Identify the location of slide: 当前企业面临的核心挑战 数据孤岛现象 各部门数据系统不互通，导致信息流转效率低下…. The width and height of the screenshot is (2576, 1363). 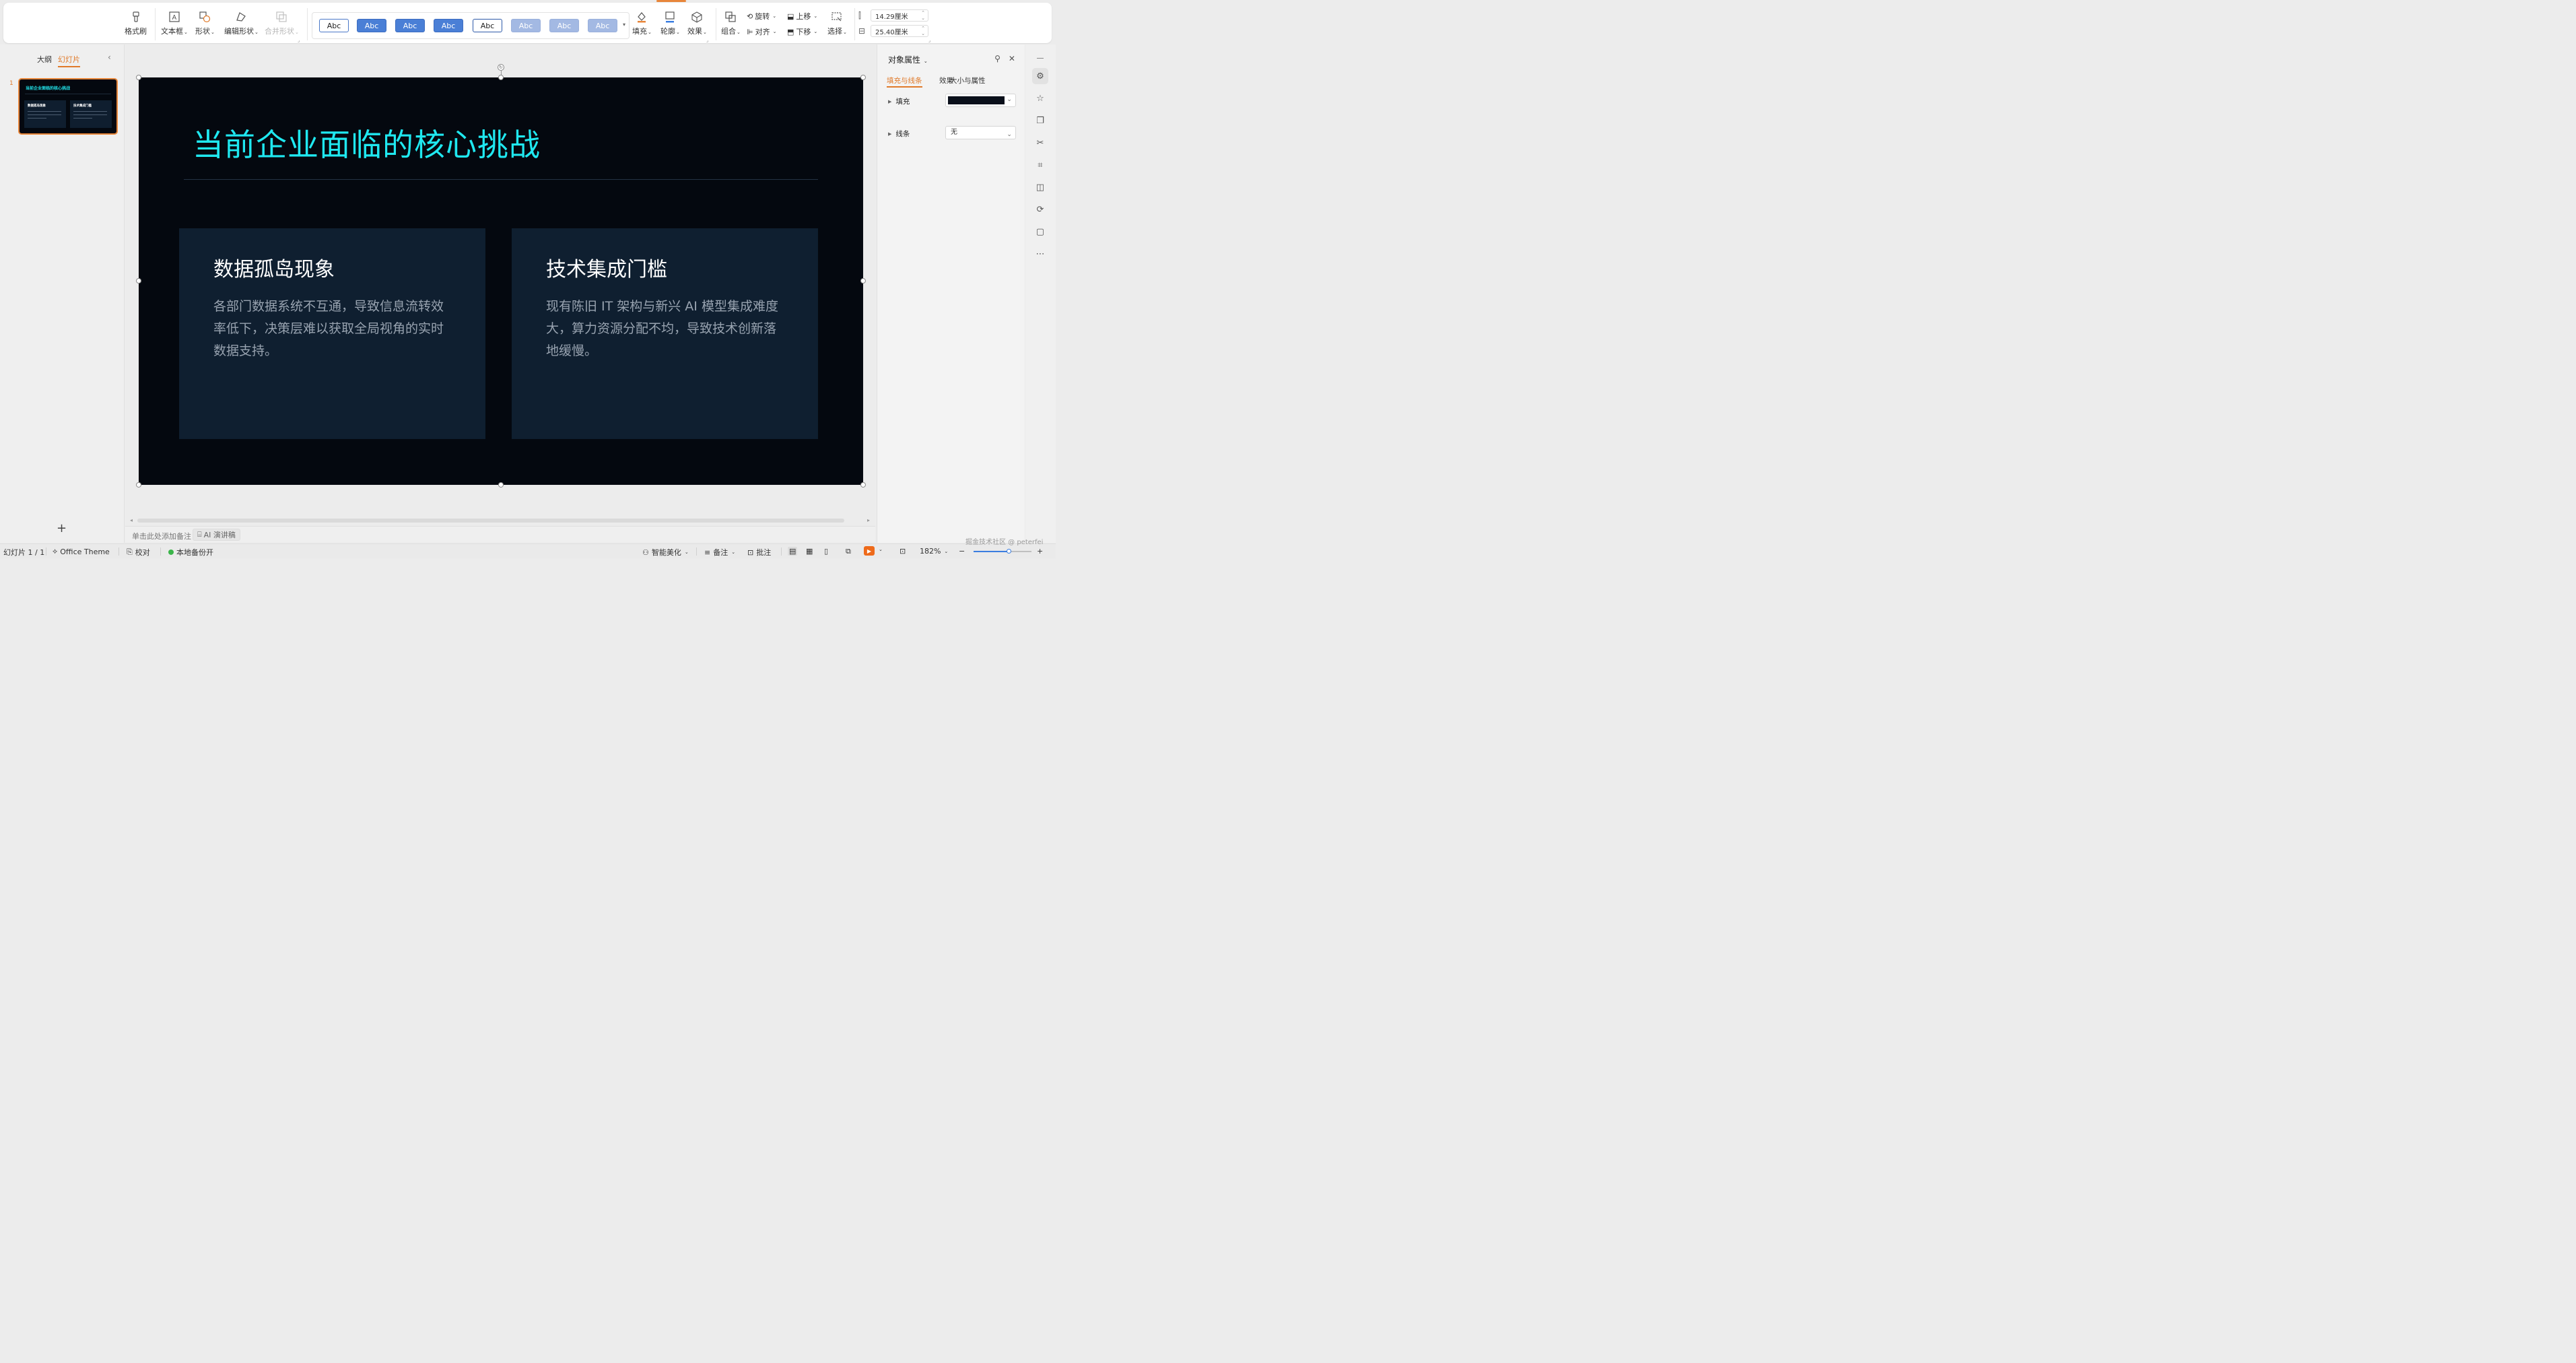
(501, 281).